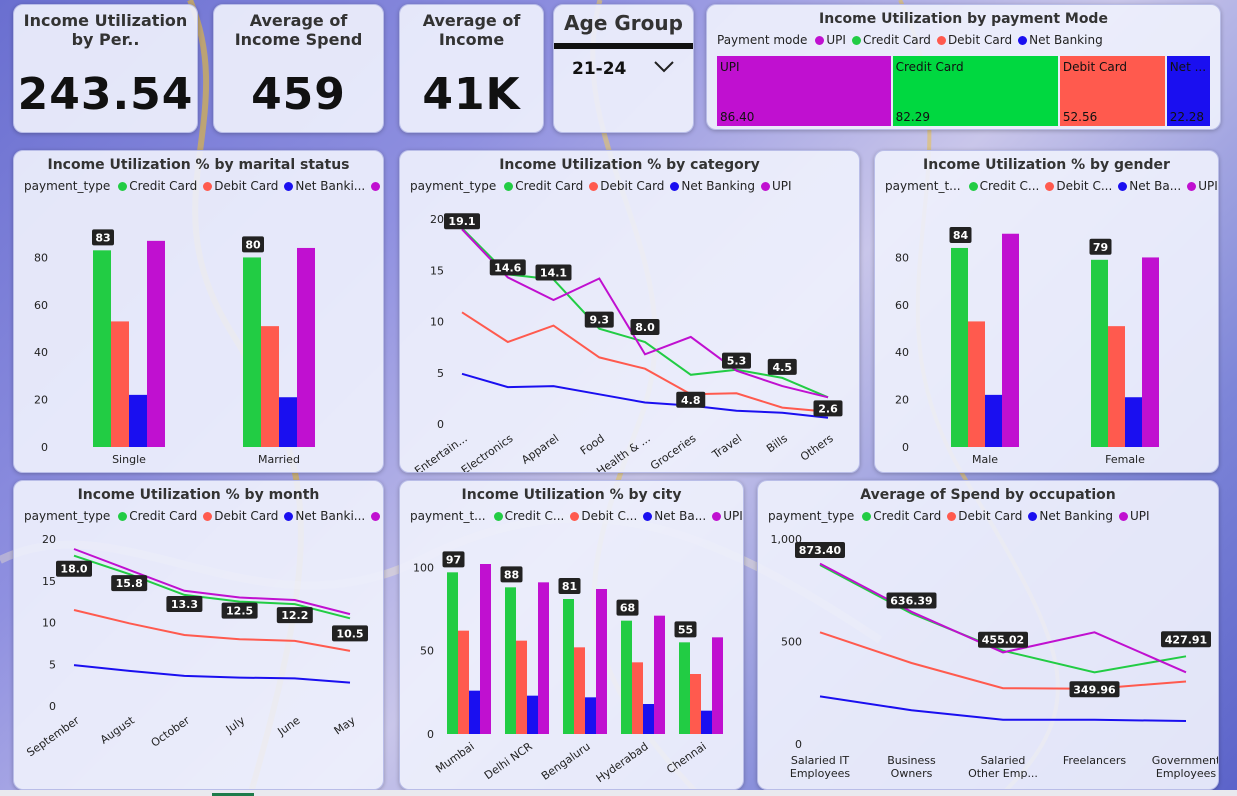 The width and height of the screenshot is (1237, 796). I want to click on legend-text: Credit Card, so click(896, 40).